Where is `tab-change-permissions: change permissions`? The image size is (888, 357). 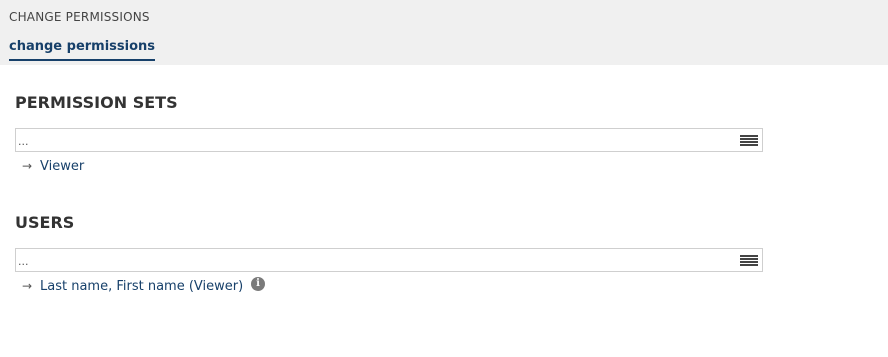 tab-change-permissions: change permissions is located at coordinates (82, 50).